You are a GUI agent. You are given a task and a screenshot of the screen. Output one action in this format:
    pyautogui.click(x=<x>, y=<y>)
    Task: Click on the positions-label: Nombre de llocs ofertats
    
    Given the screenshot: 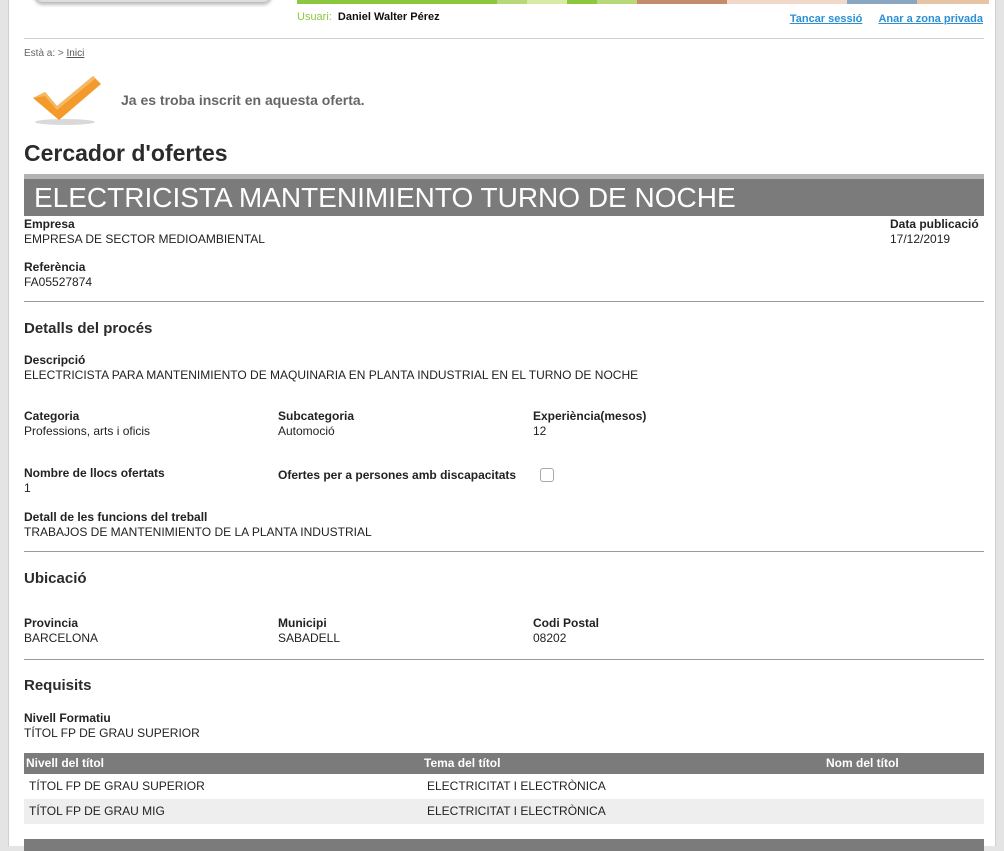 What is the action you would take?
    pyautogui.click(x=94, y=473)
    